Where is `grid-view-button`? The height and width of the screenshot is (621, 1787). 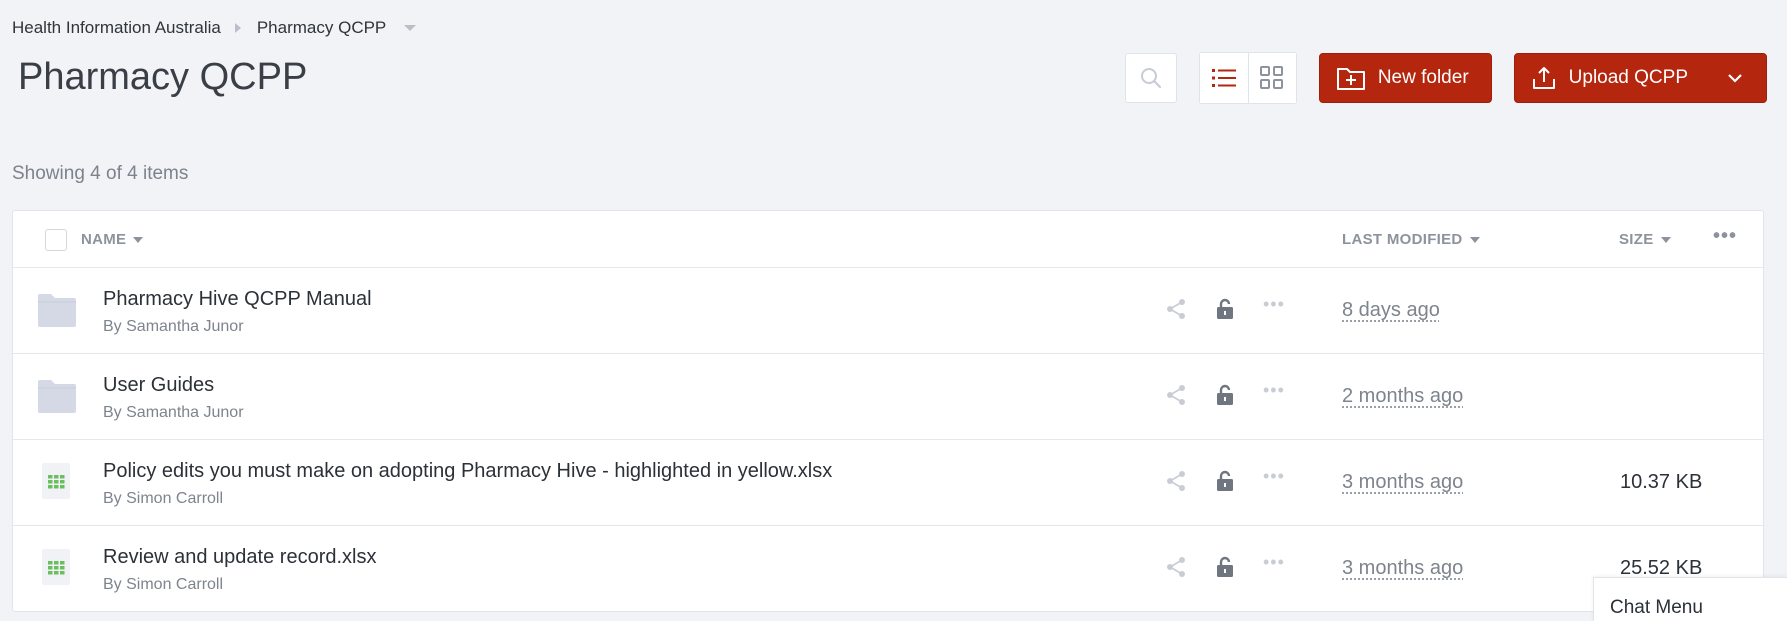 grid-view-button is located at coordinates (1271, 78).